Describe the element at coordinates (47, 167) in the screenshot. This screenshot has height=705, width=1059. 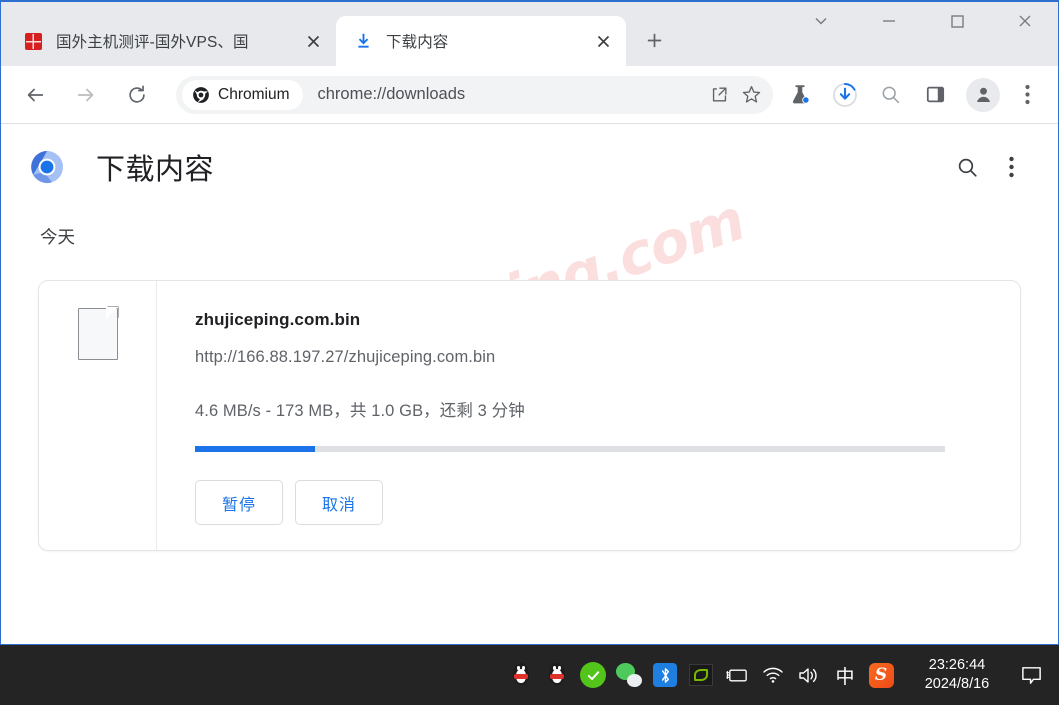
I see `chromium-logo-icon` at that location.